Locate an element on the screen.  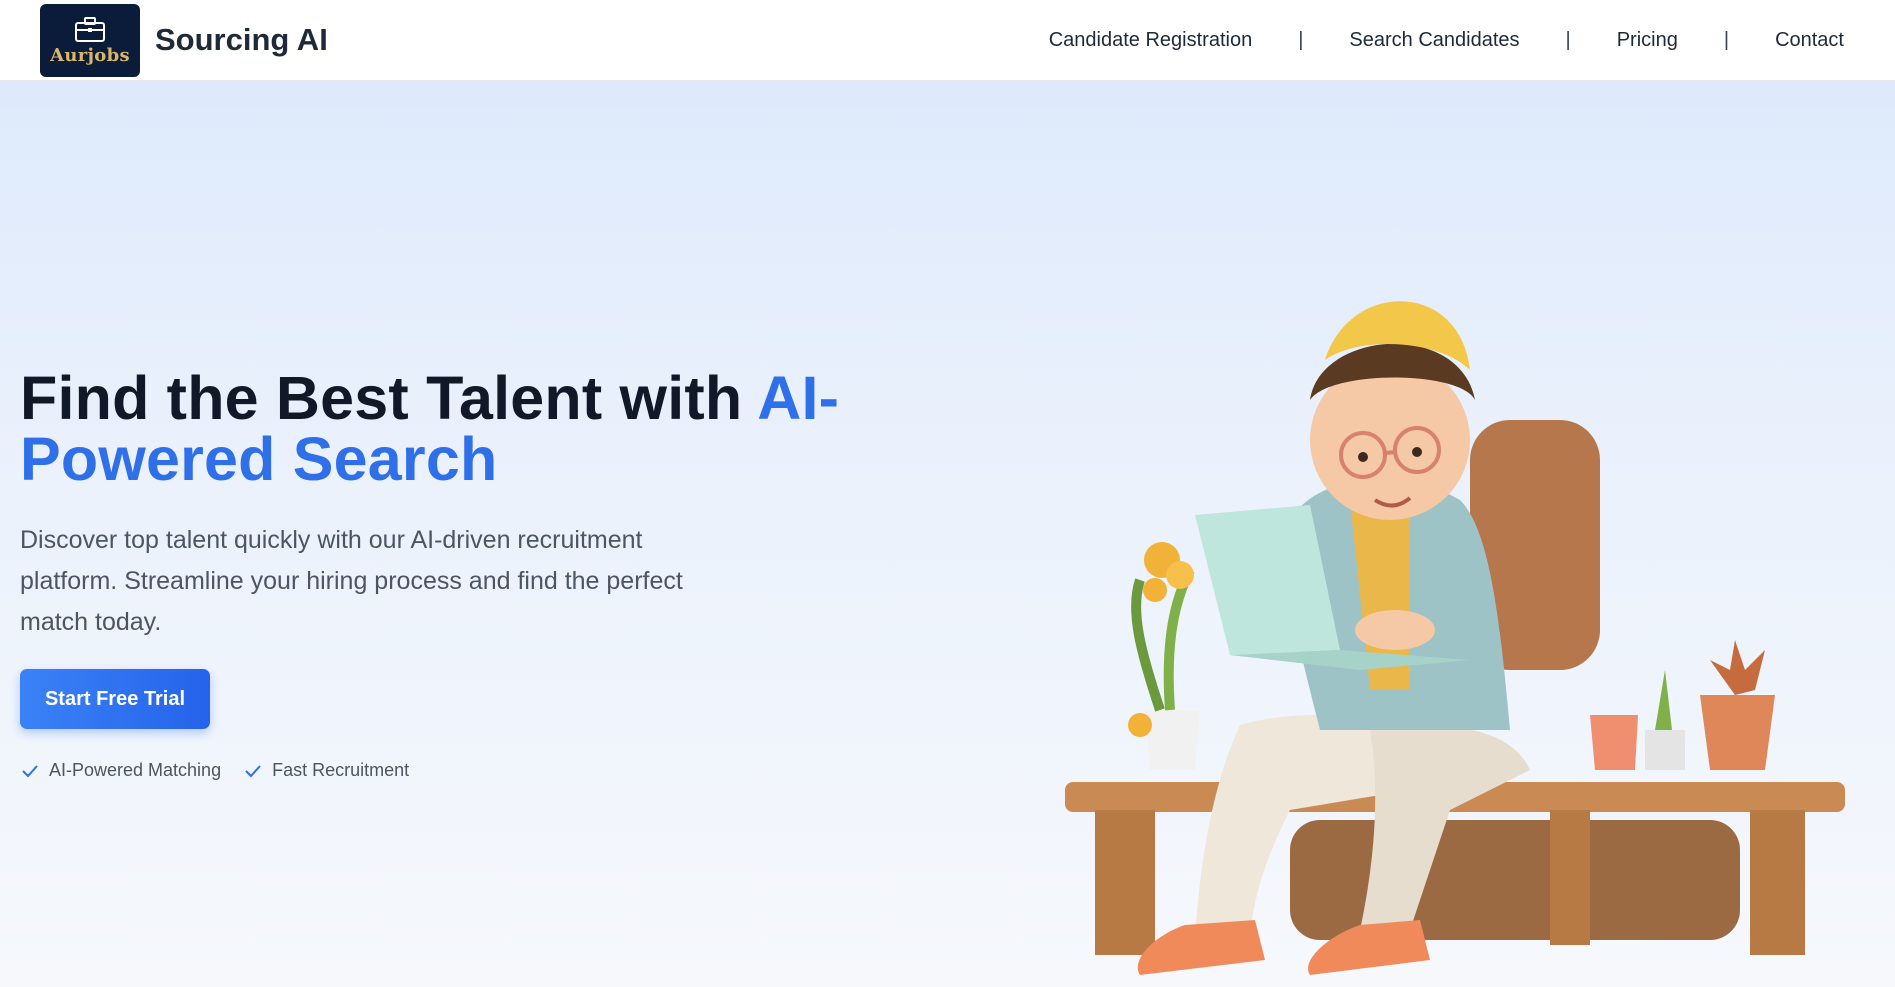
feature-item: Fast Recruitment is located at coordinates (326, 770).